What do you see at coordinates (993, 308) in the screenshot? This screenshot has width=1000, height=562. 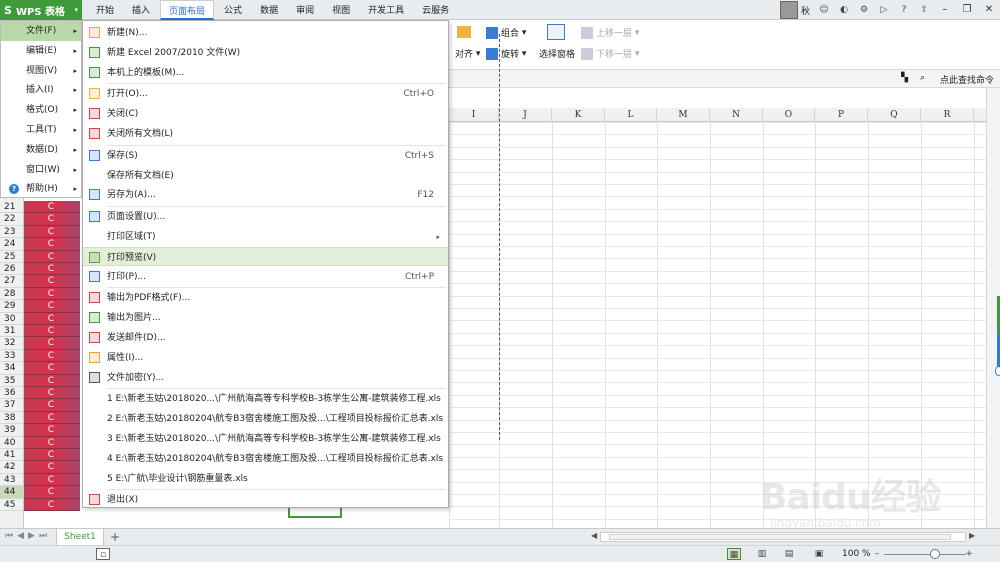 I see `vertical-scrollbar` at bounding box center [993, 308].